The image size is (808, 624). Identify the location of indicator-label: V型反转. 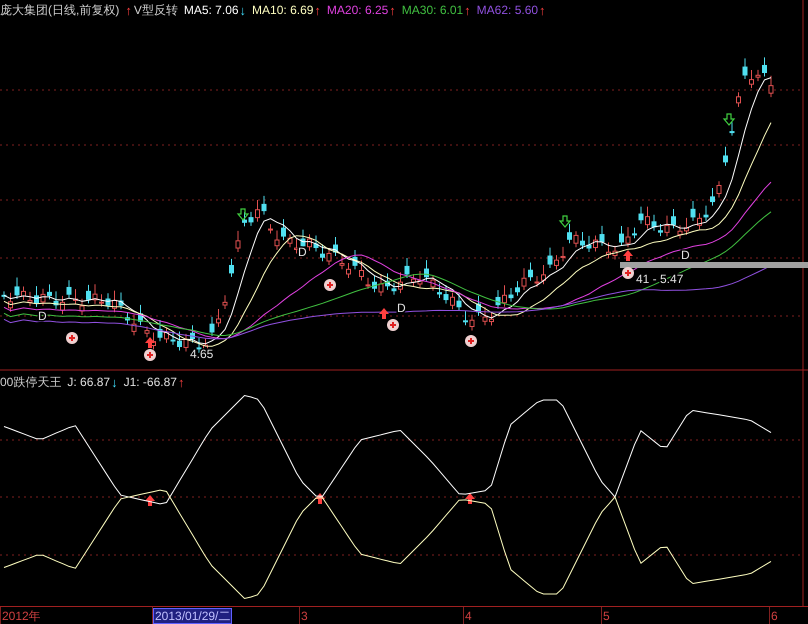
(156, 10).